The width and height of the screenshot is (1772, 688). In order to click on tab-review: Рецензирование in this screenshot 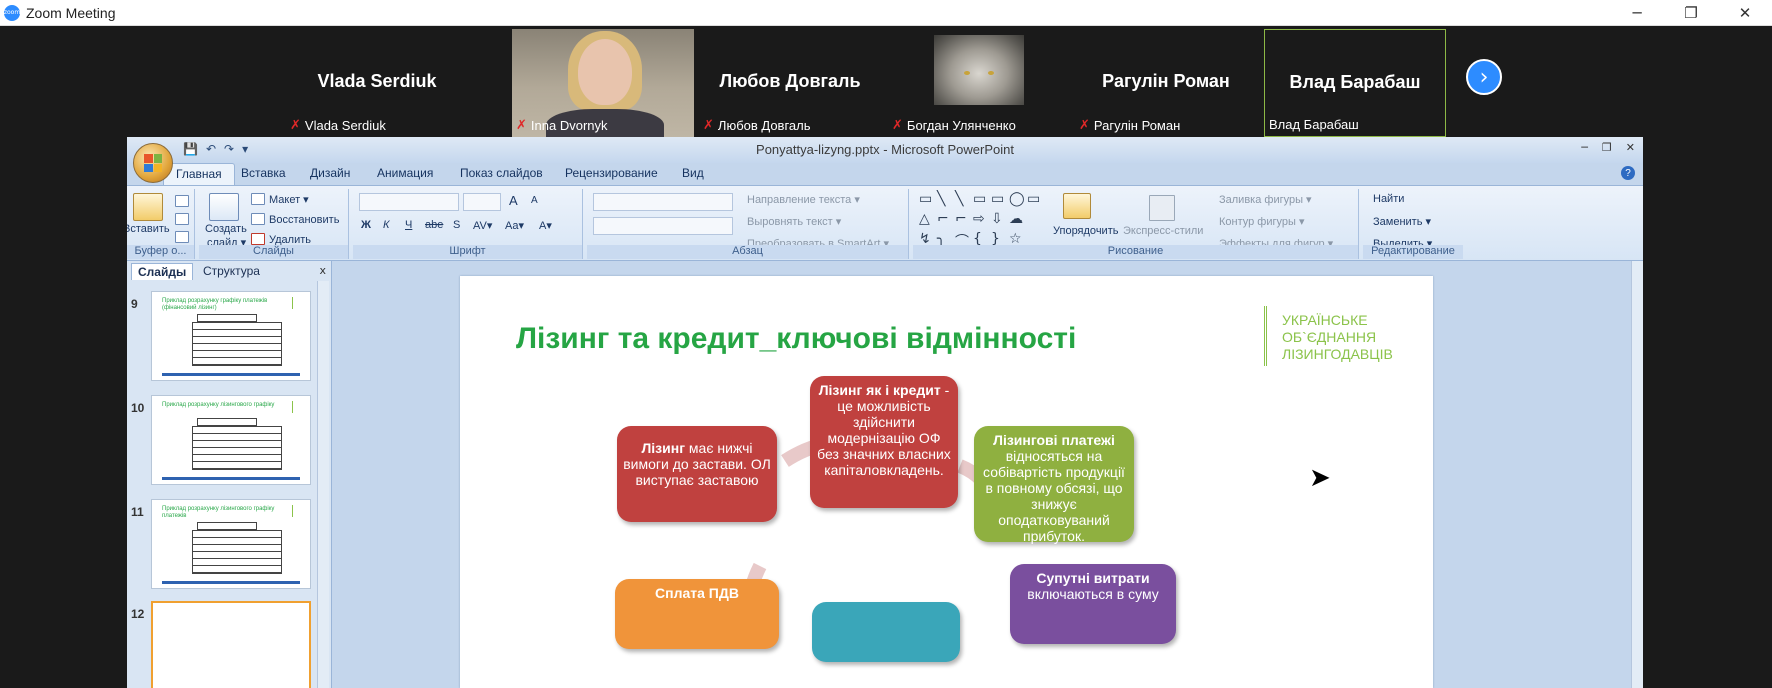, I will do `click(611, 173)`.